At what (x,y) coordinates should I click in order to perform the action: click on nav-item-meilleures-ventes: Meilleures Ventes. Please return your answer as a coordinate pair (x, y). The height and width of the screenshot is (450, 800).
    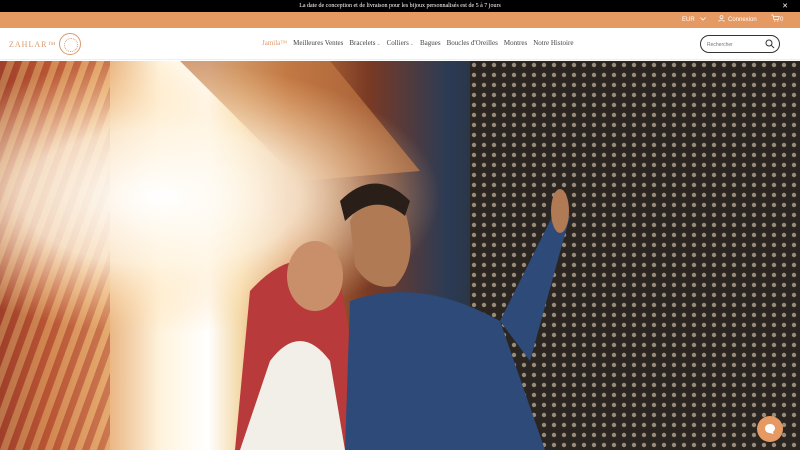
    Looking at the image, I should click on (318, 43).